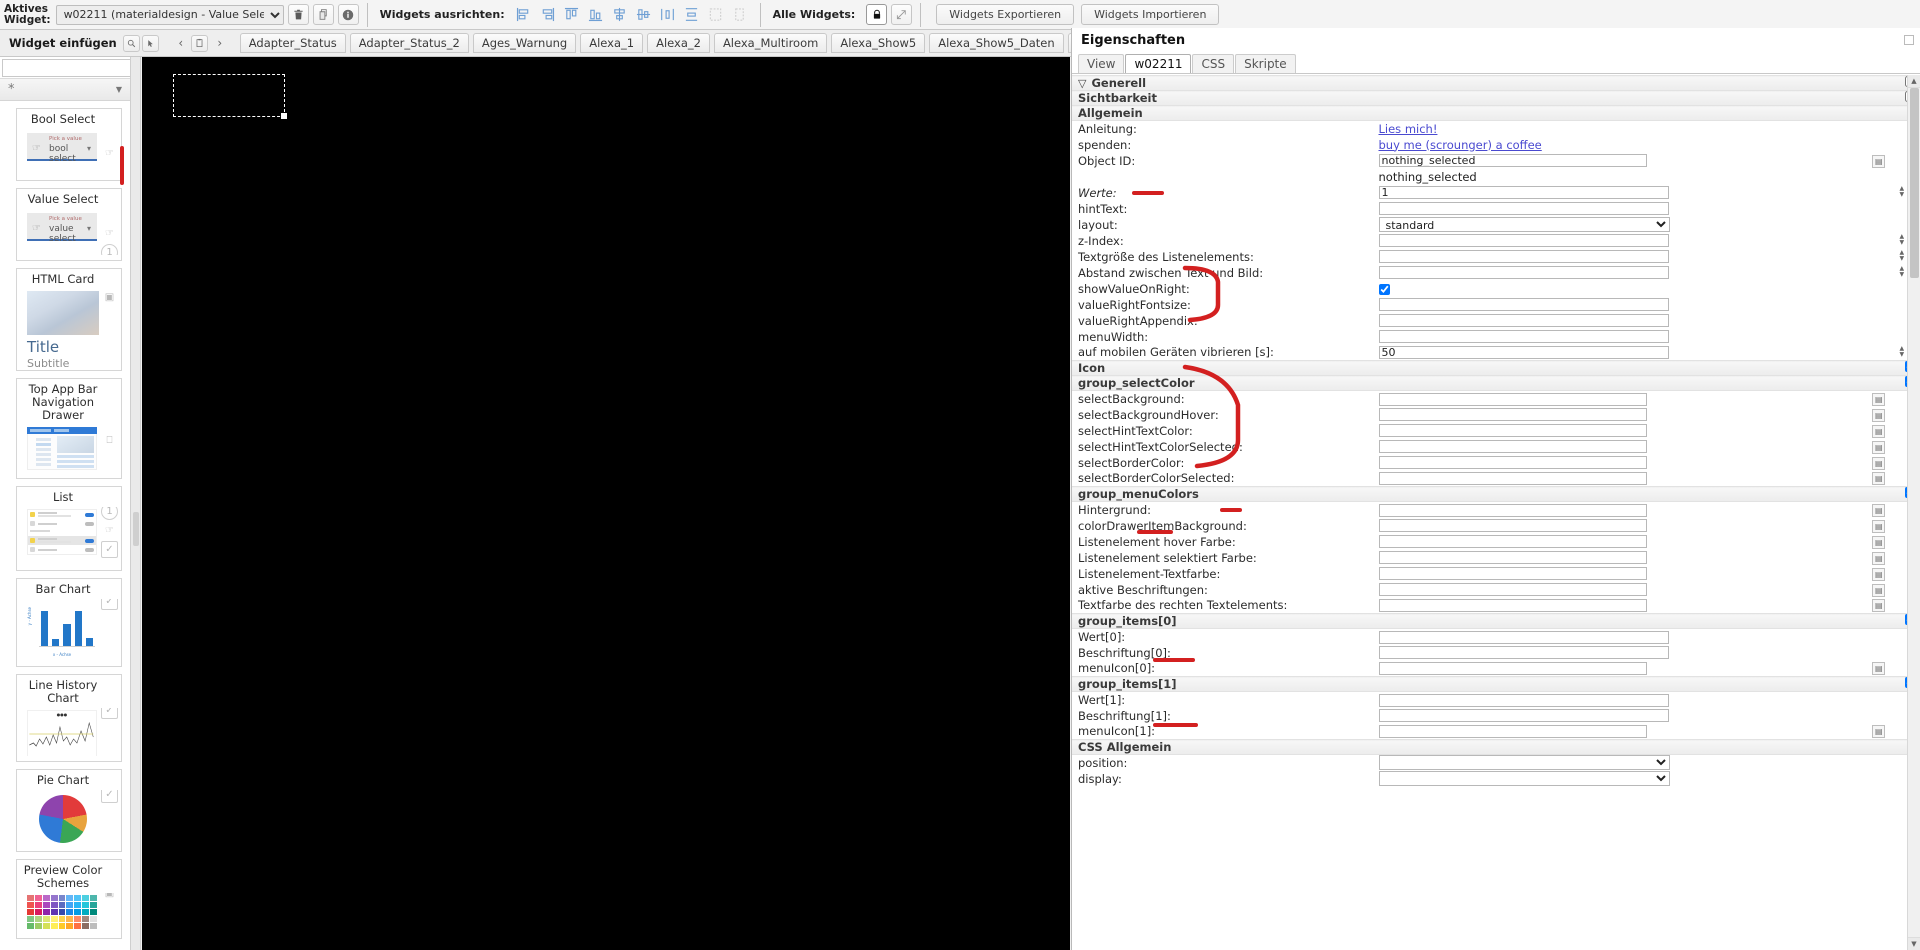 This screenshot has height=950, width=1920. Describe the element at coordinates (1914, 81) in the screenshot. I see `scroll-up-icon: ▲` at that location.